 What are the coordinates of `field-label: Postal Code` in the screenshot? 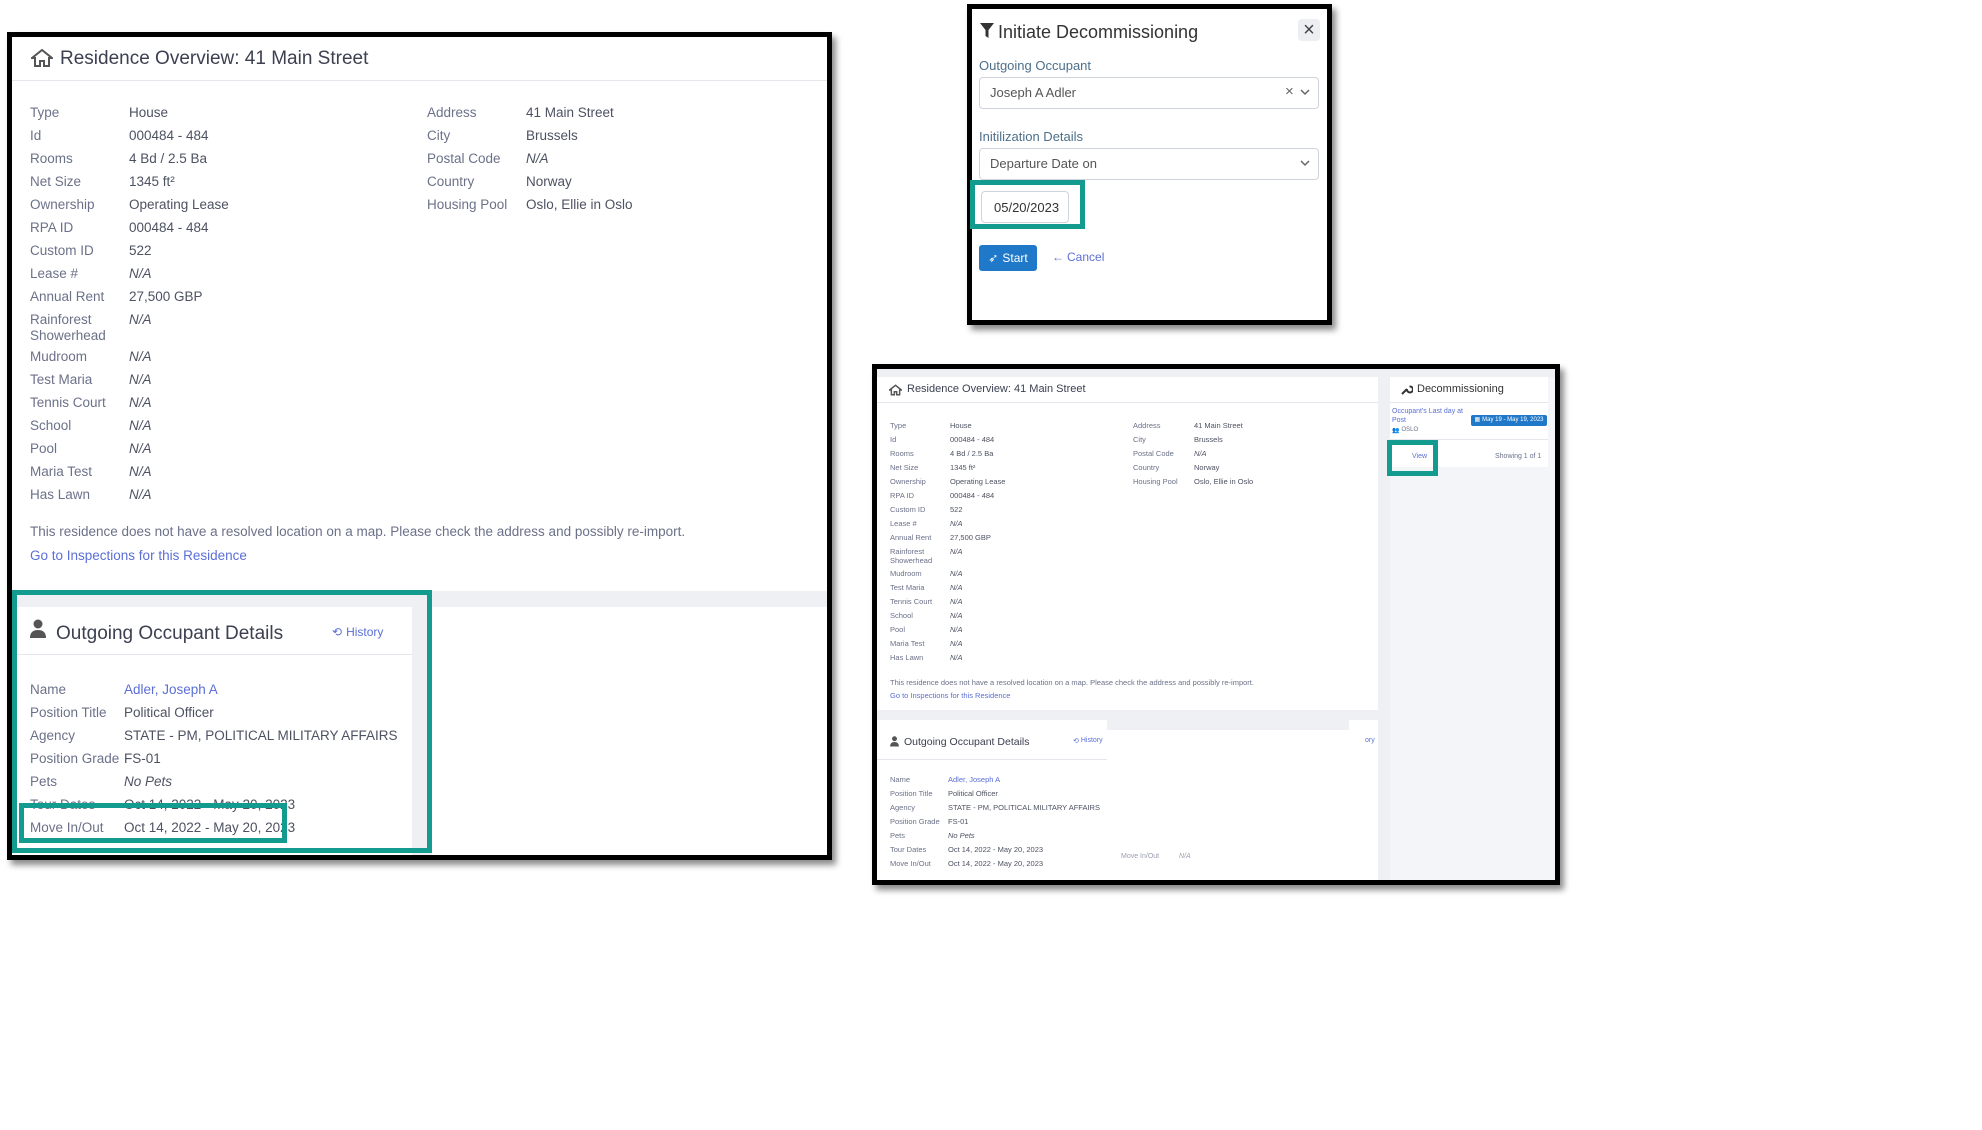 It's located at (464, 158).